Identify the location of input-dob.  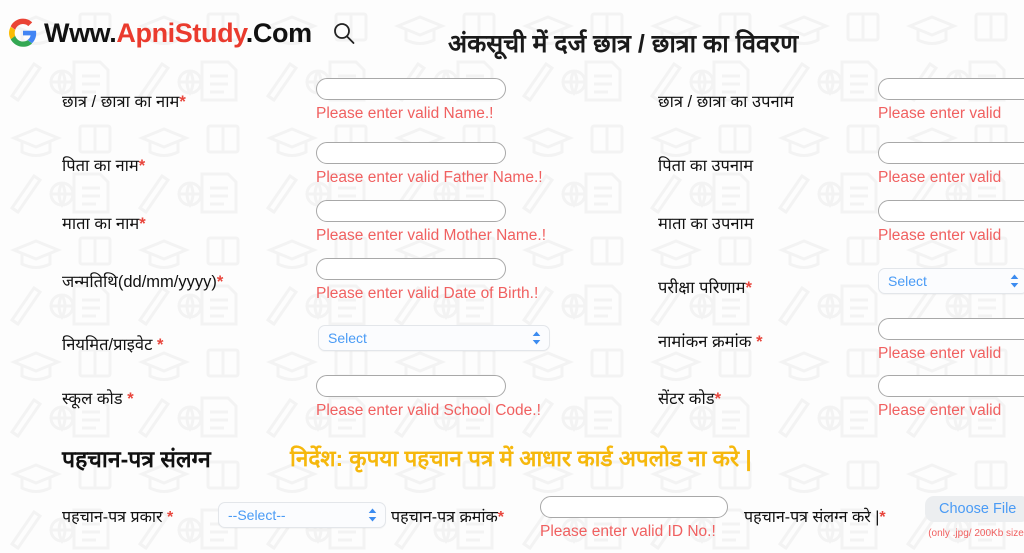
(411, 269).